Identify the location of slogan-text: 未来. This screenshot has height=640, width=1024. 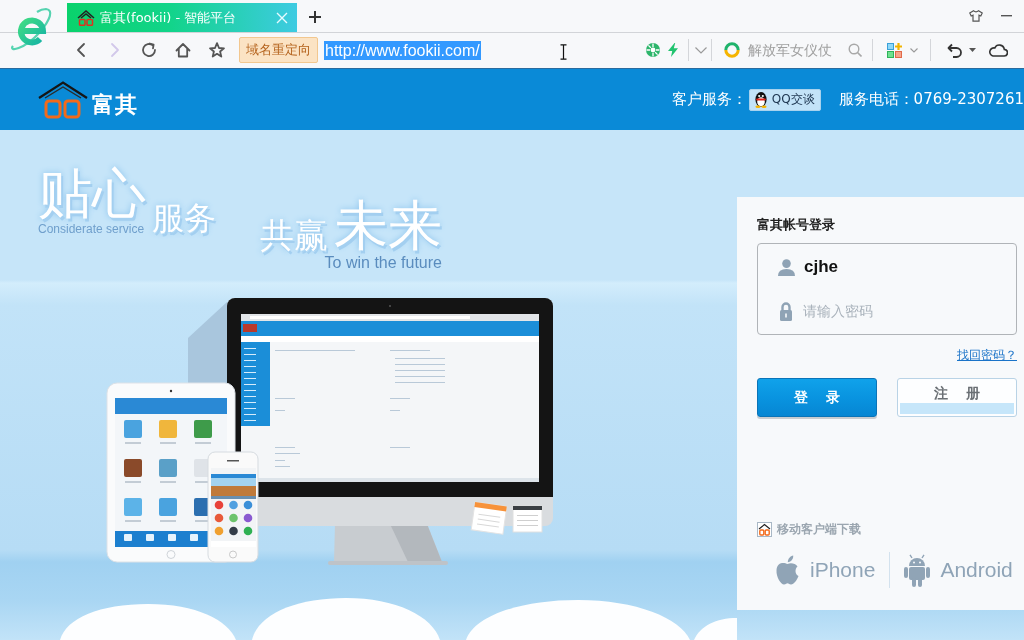
(388, 226).